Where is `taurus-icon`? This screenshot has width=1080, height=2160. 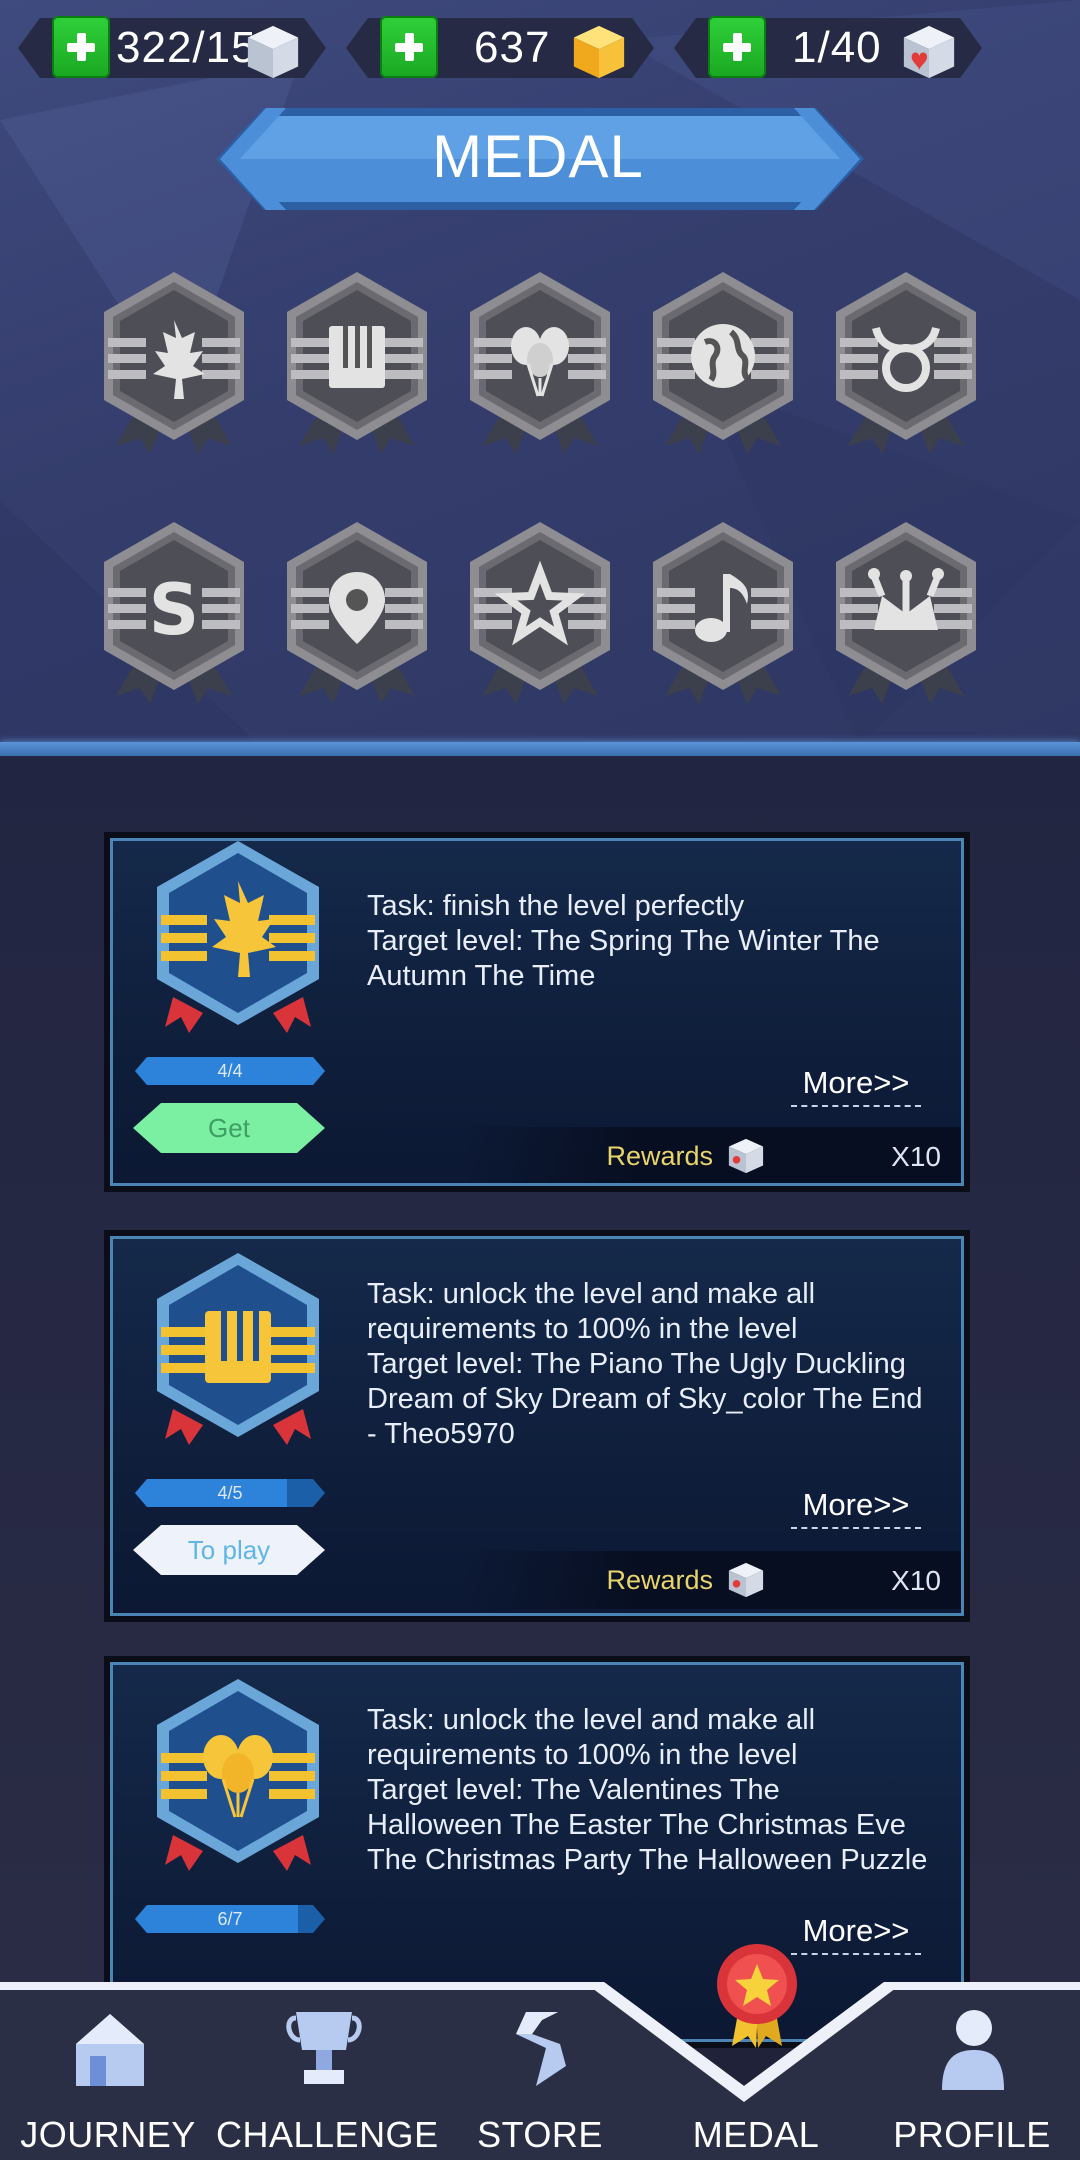
taurus-icon is located at coordinates (906, 363).